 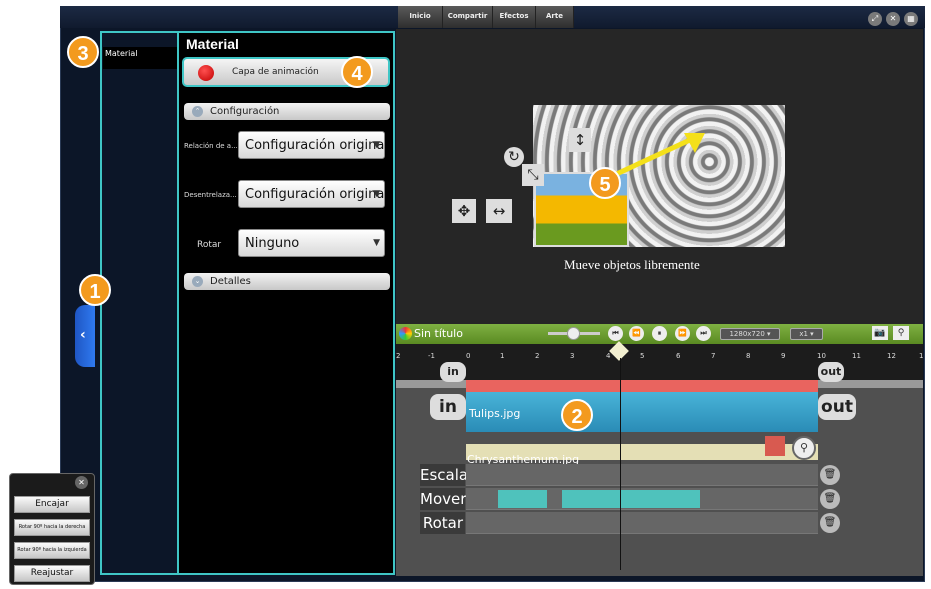 I want to click on ruler-tick: 6, so click(x=678, y=356).